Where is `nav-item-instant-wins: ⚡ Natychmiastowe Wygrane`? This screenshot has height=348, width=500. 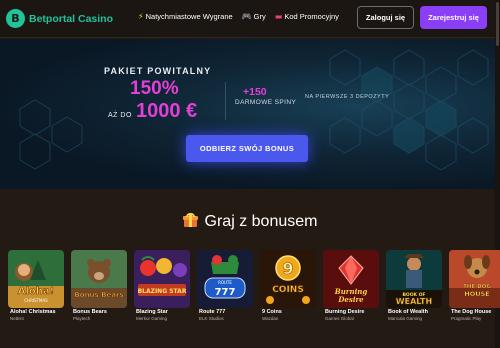
nav-item-instant-wins: ⚡ Natychmiastowe Wygrane is located at coordinates (185, 16).